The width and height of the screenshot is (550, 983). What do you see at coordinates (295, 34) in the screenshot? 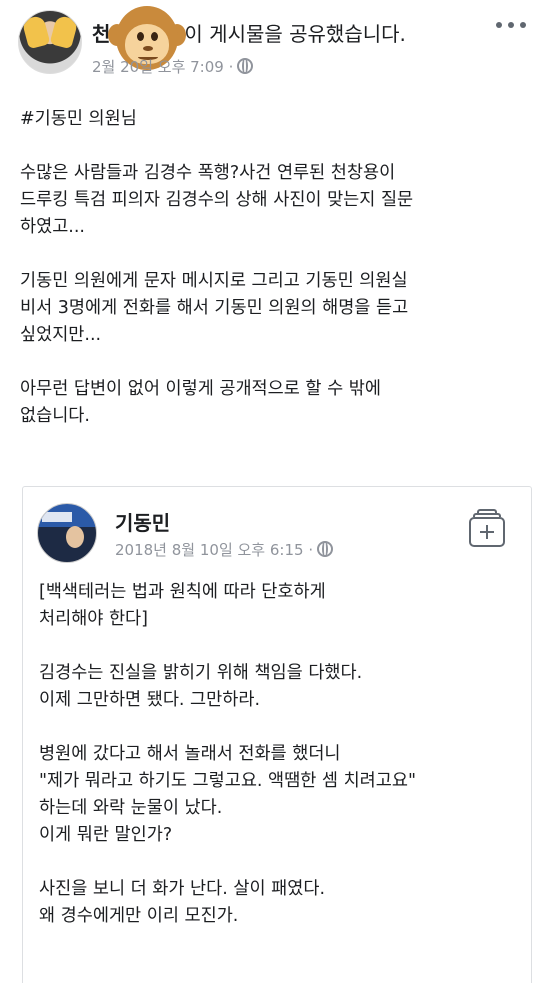
I see `shared-action-text: 이 게시물을 공유했습니다.` at bounding box center [295, 34].